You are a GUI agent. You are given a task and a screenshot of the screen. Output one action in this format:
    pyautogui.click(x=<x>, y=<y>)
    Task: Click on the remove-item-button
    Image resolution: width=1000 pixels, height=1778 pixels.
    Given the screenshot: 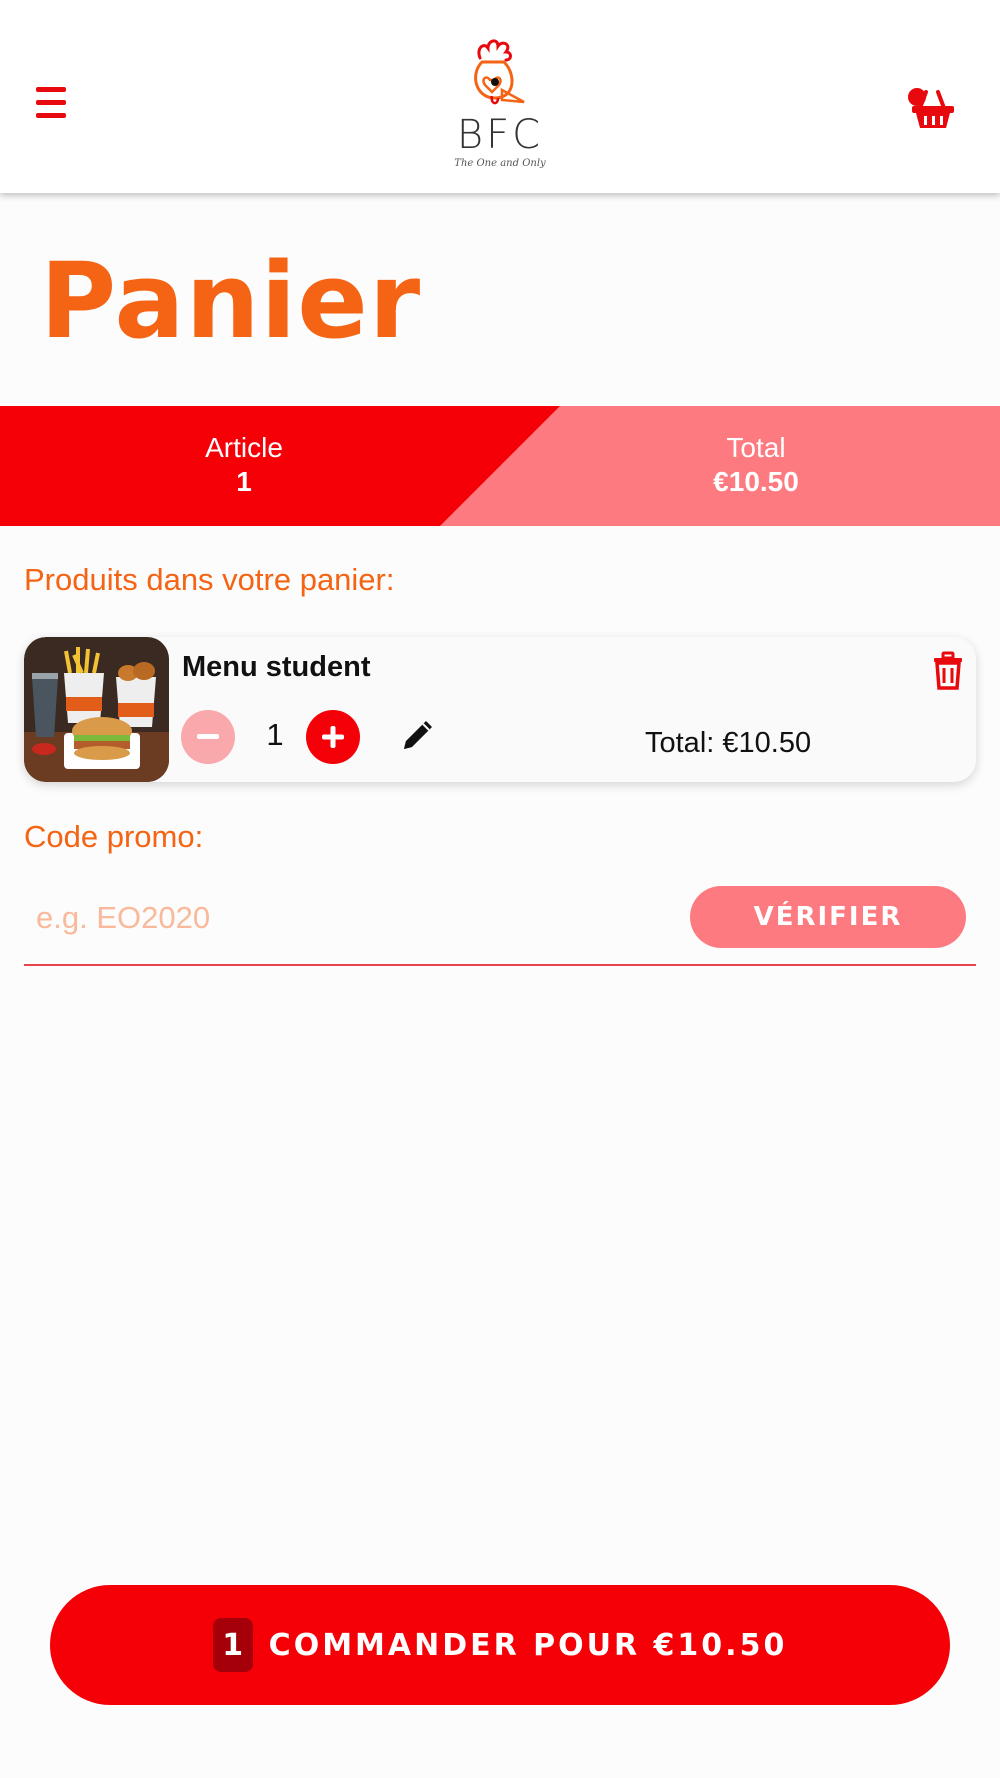 What is the action you would take?
    pyautogui.click(x=948, y=671)
    